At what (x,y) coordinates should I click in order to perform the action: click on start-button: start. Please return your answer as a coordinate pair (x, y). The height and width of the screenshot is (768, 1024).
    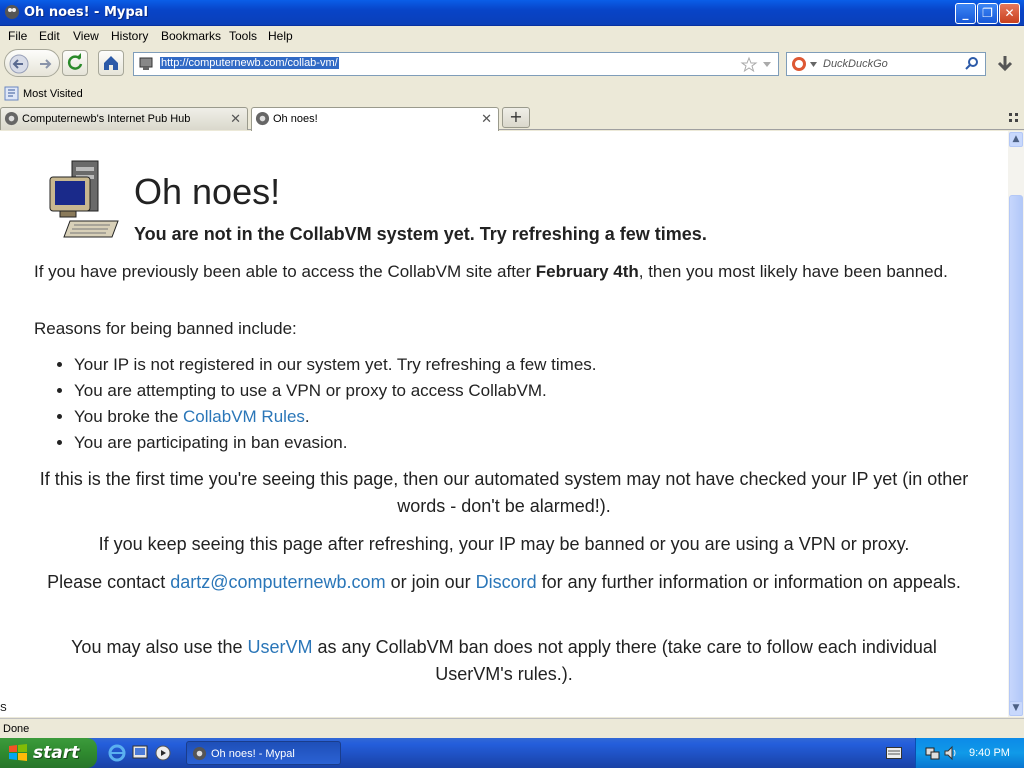
    Looking at the image, I should click on (48, 753).